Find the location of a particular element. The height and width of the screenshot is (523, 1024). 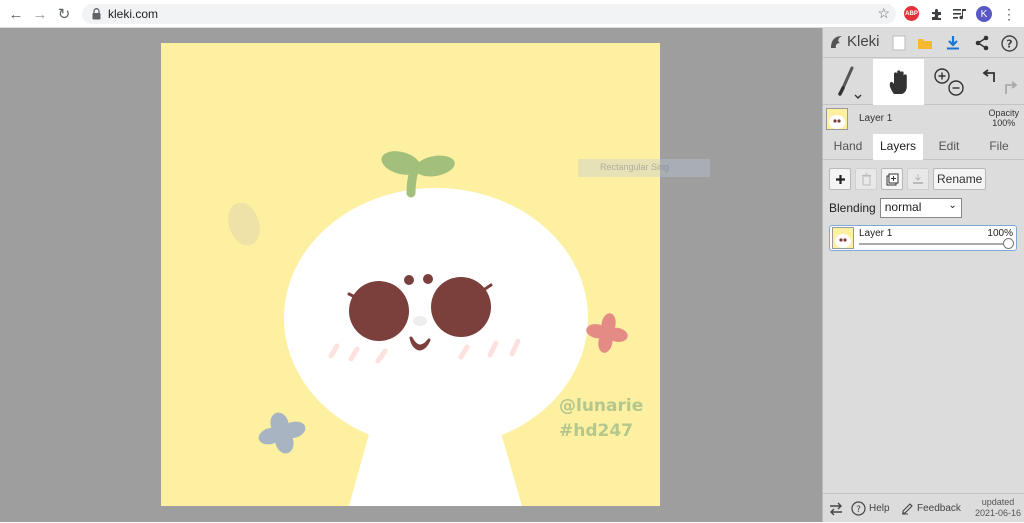

open-folder-icon is located at coordinates (925, 43).